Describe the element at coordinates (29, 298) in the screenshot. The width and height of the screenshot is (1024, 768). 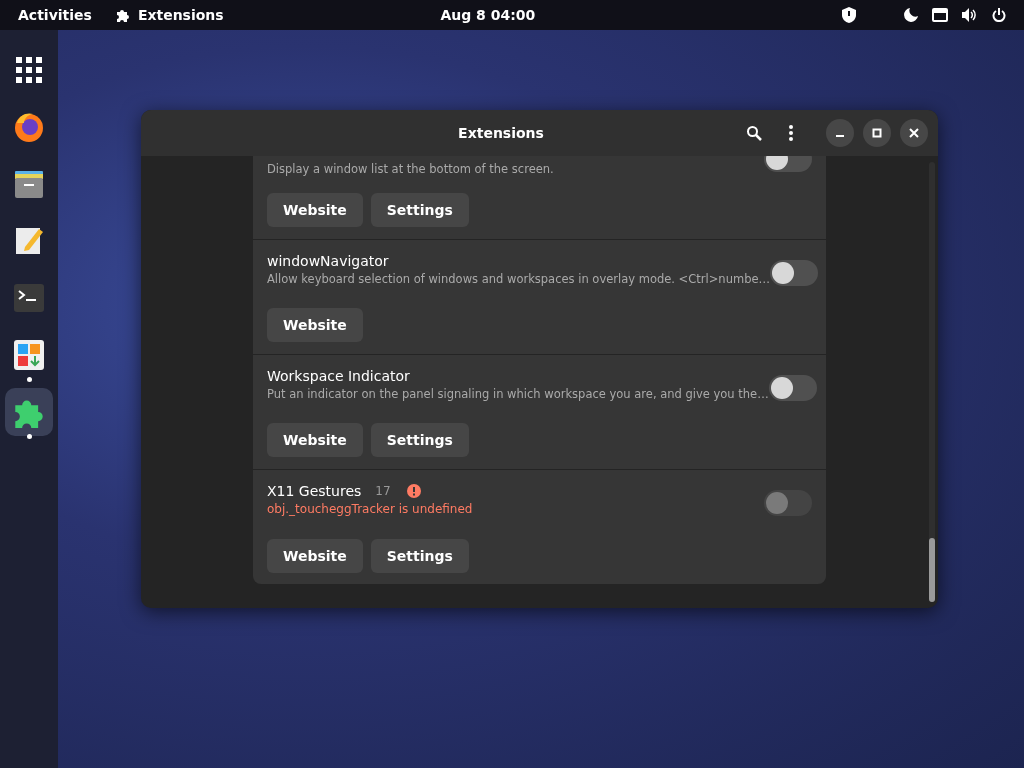
I see `terminal-icon` at that location.